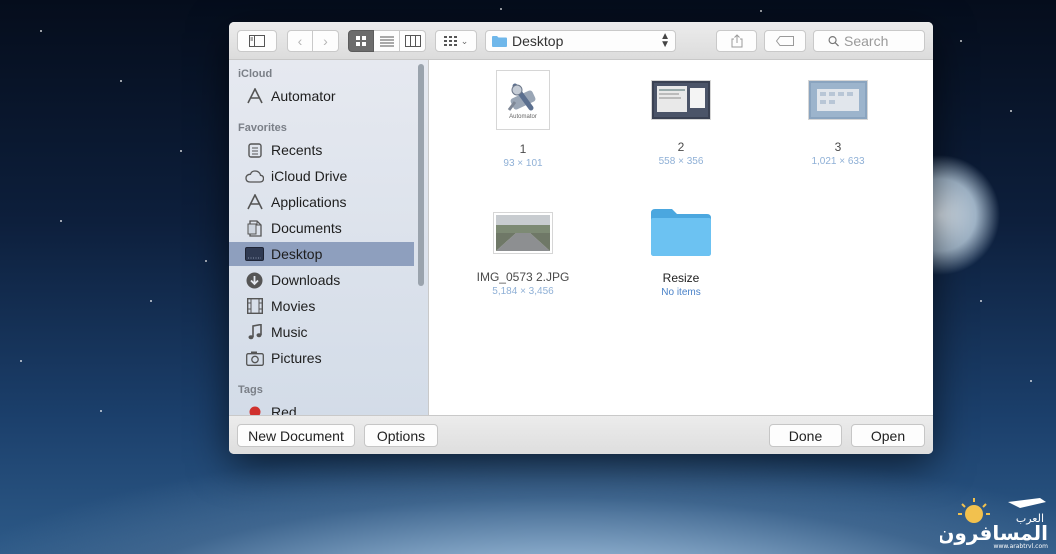  What do you see at coordinates (884, 41) in the screenshot?
I see `search-input` at bounding box center [884, 41].